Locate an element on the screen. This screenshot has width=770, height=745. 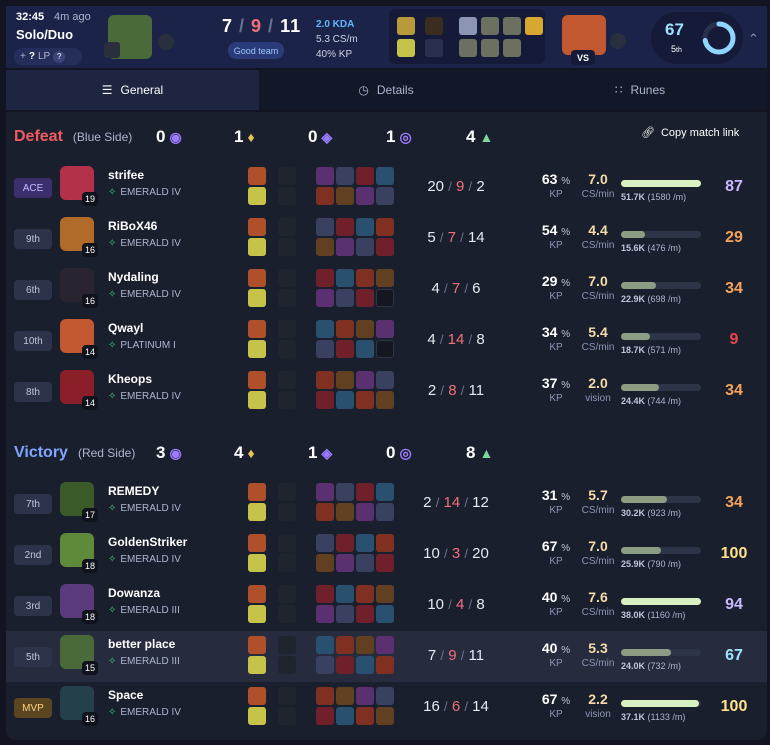
link-icon: 🔗︎ is located at coordinates (648, 133).